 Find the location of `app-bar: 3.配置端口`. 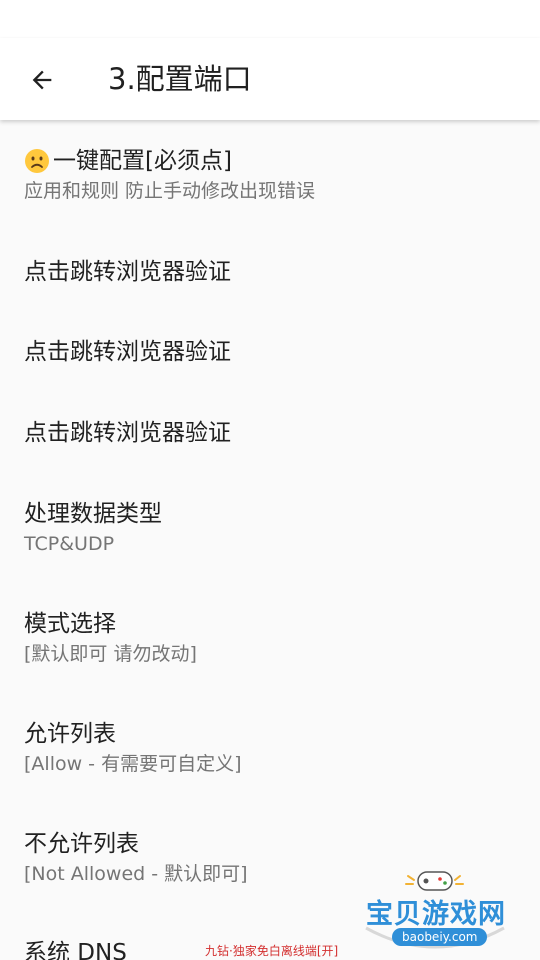

app-bar: 3.配置端口 is located at coordinates (270, 79).